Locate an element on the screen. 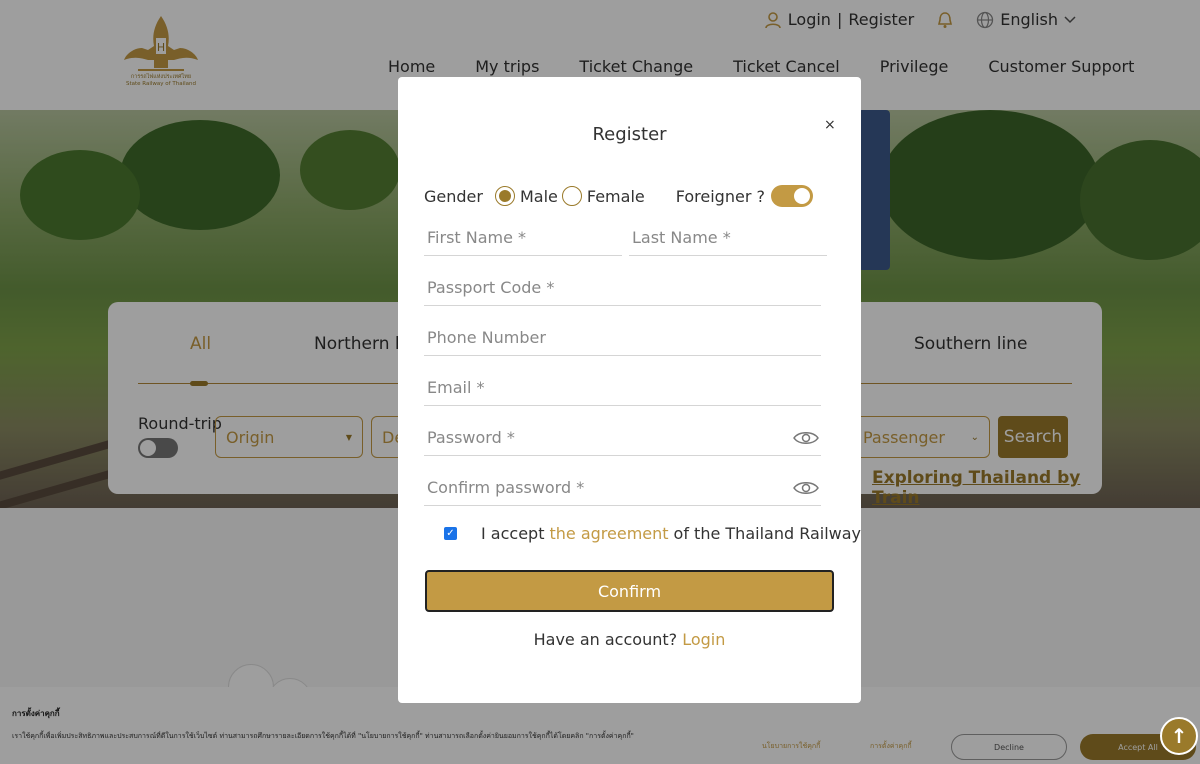 The height and width of the screenshot is (764, 1200). agreement-suffix: of the Thailand Railway is located at coordinates (767, 533).